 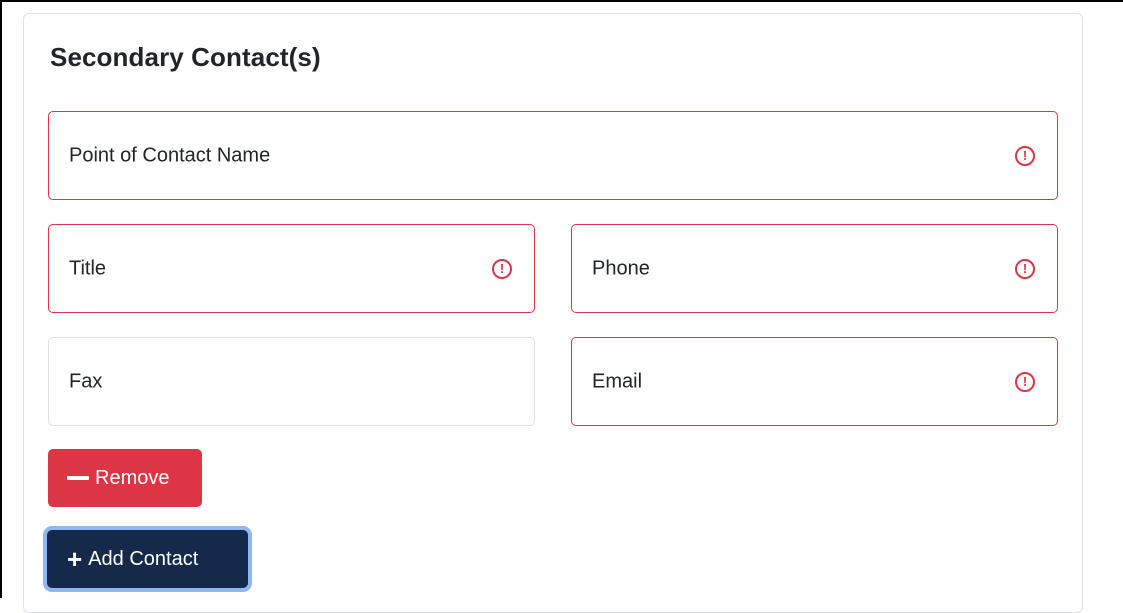 I want to click on add-contact-button: + Add Contact, so click(x=147, y=559).